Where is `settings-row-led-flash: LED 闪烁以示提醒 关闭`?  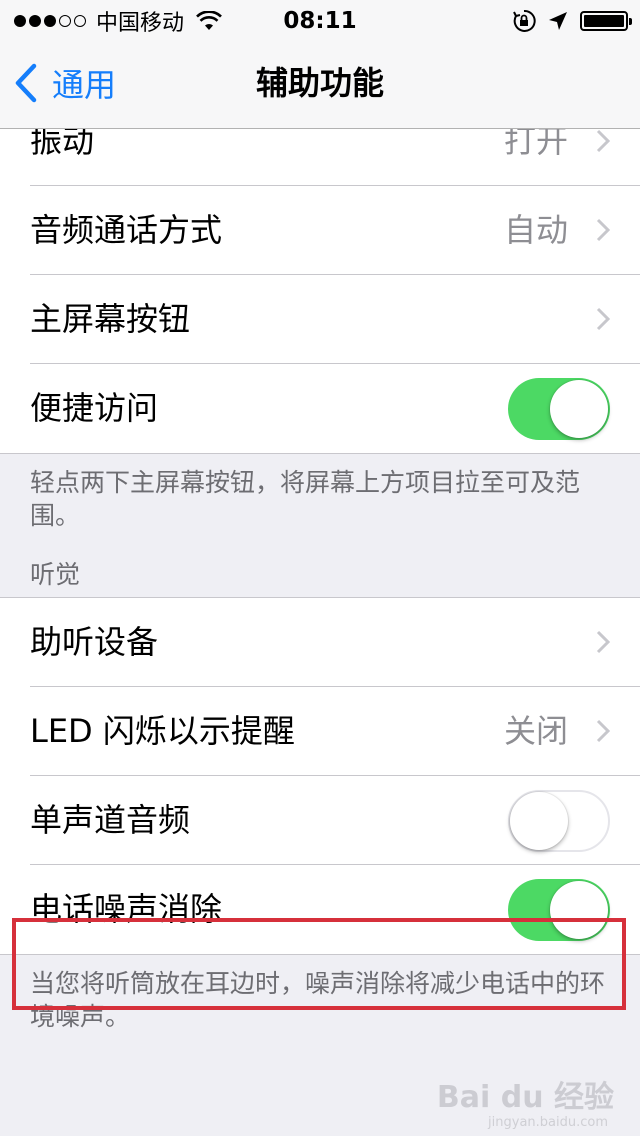
settings-row-led-flash: LED 闪烁以示提醒 关闭 is located at coordinates (320, 731).